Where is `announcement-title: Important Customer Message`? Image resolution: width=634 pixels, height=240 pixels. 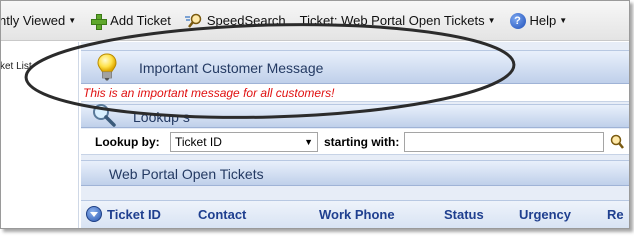 announcement-title: Important Customer Message is located at coordinates (231, 68).